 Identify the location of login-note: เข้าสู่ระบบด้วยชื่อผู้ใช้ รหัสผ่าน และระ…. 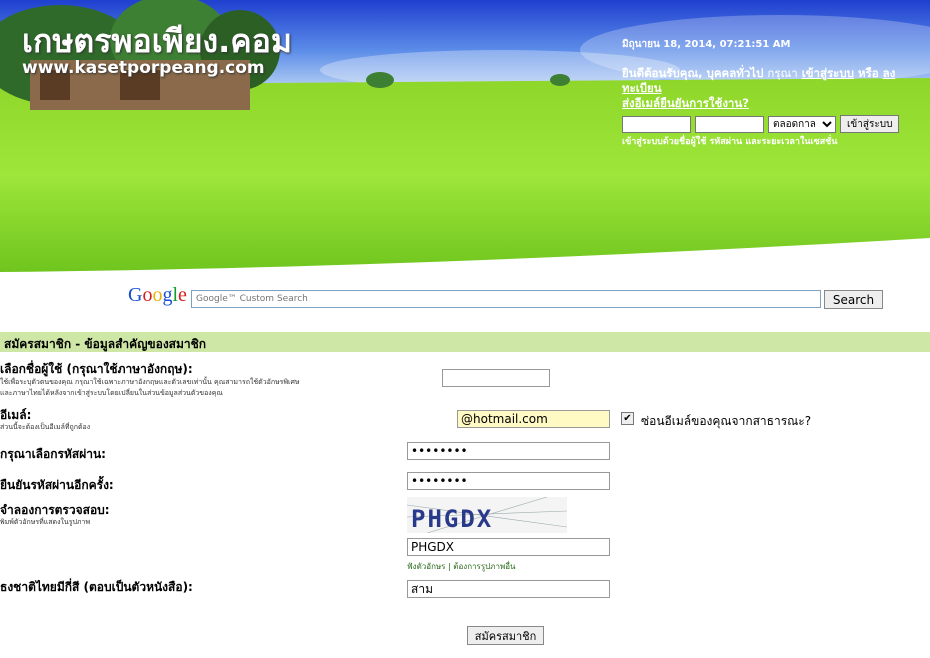
(730, 142).